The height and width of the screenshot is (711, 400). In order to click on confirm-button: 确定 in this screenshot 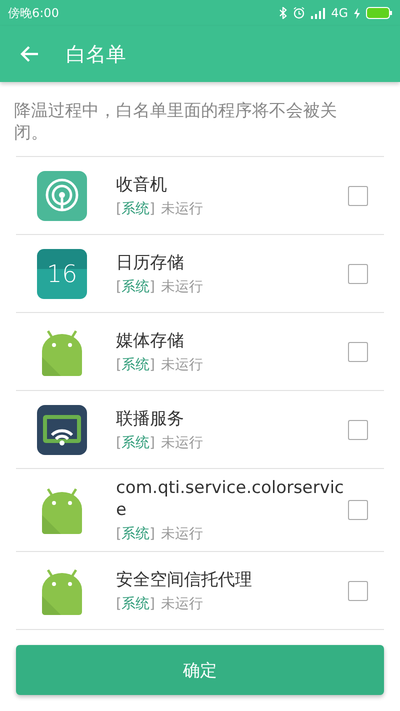, I will do `click(200, 670)`.